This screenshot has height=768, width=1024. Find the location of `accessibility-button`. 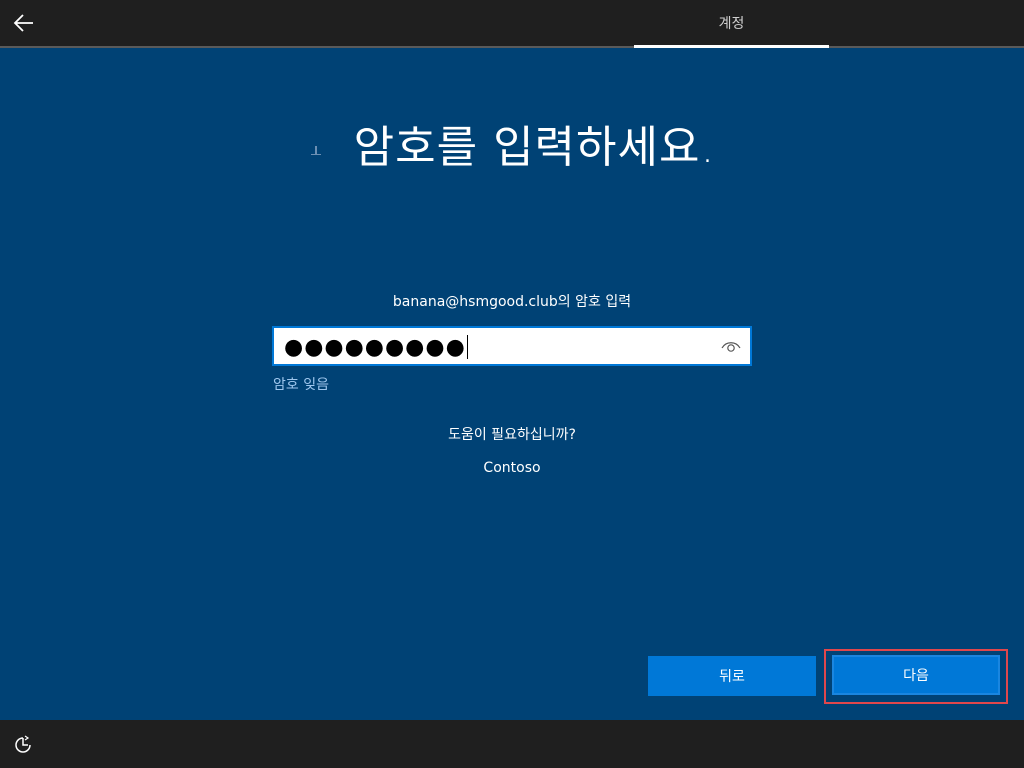

accessibility-button is located at coordinates (23, 745).